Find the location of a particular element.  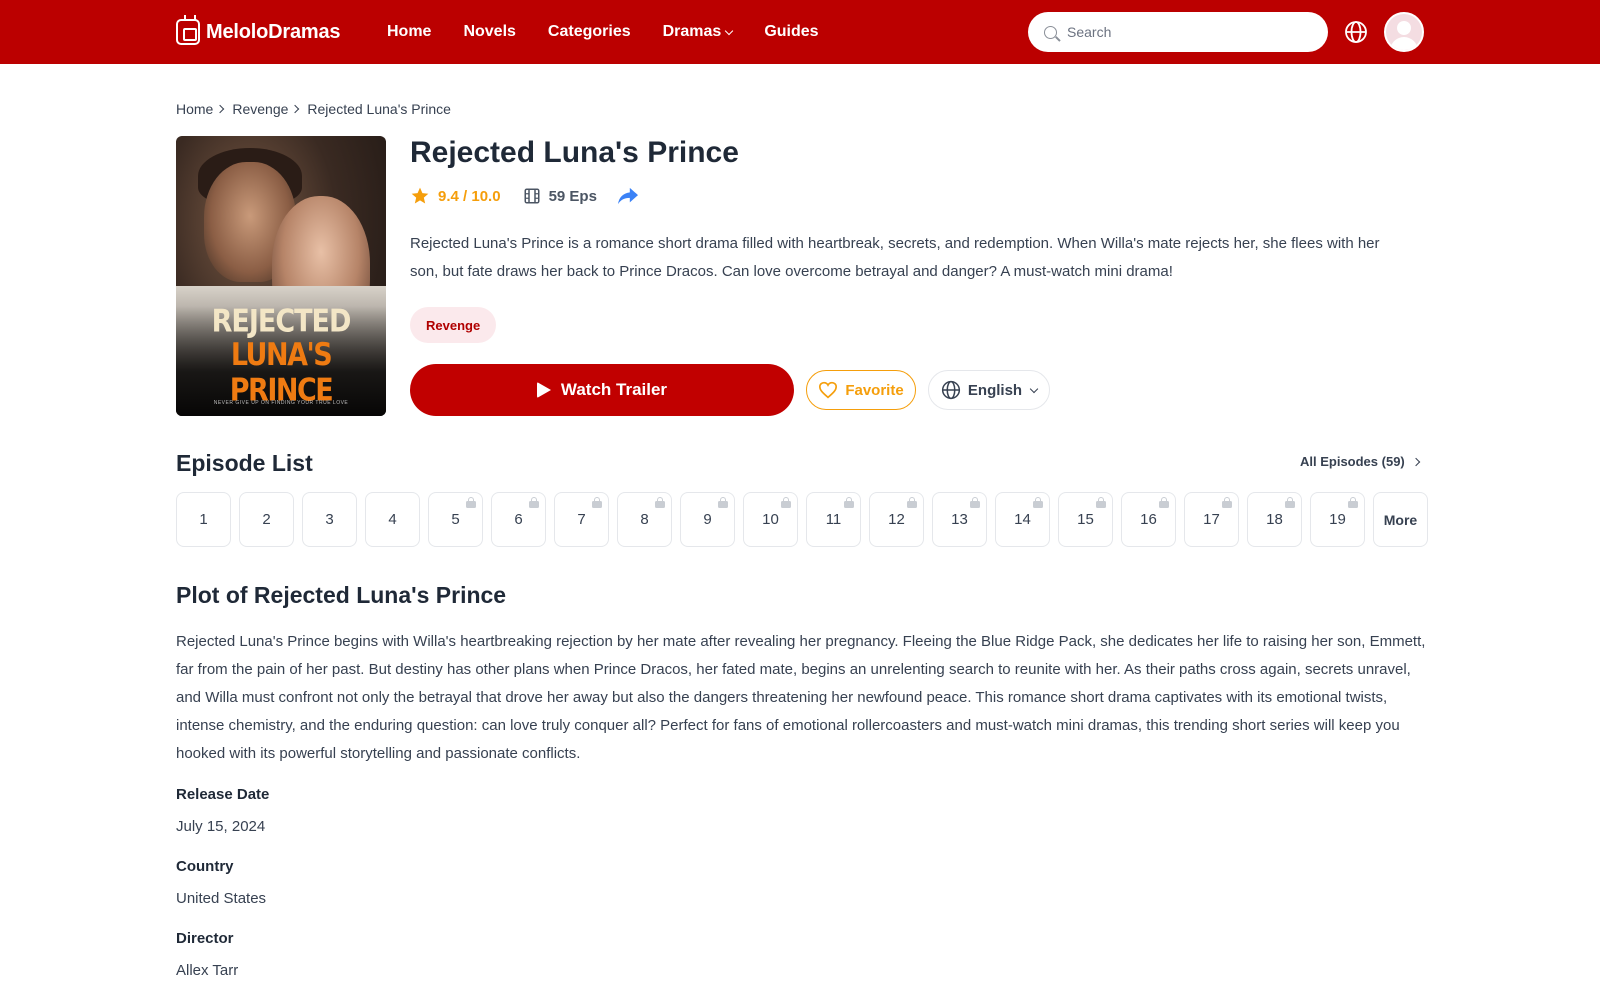

episode-button: 9 is located at coordinates (707, 519).